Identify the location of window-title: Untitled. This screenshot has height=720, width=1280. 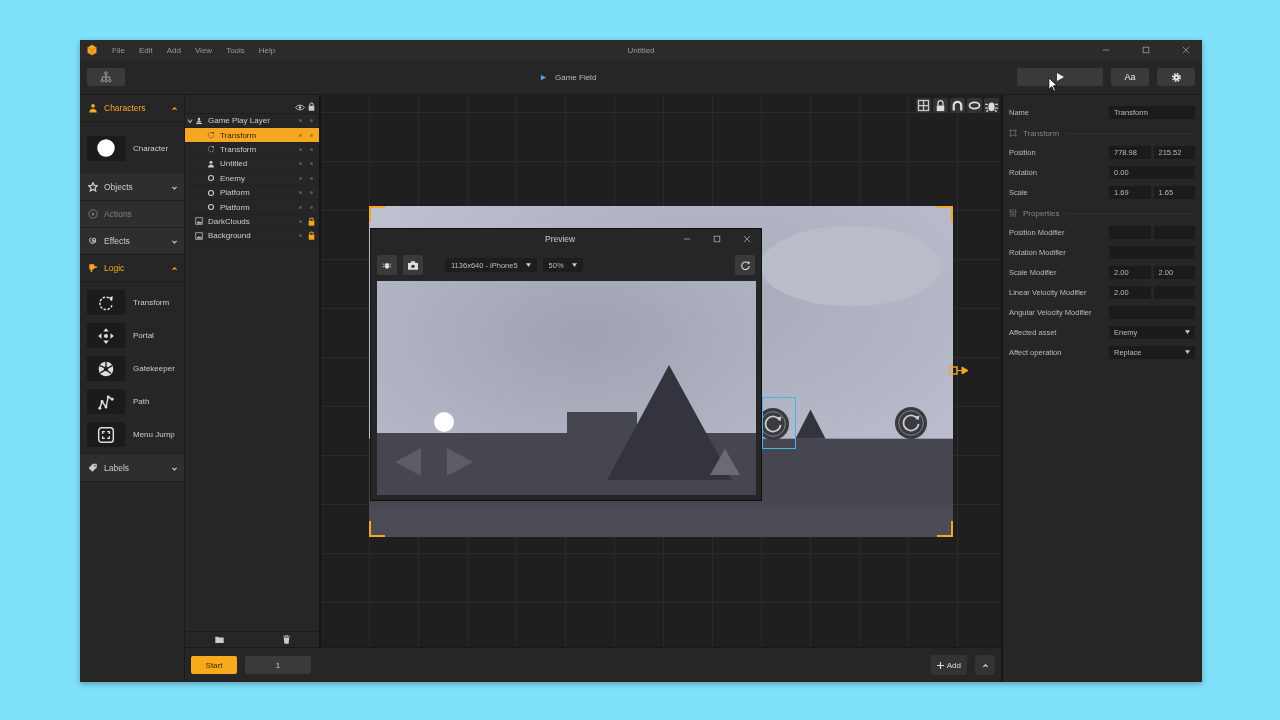
(641, 50).